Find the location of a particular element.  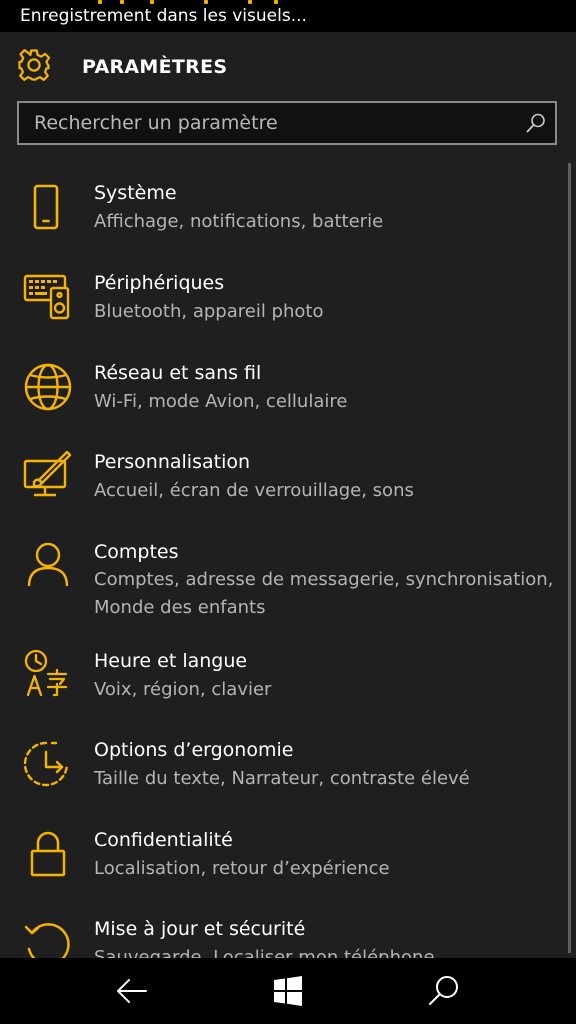

settings-item-title: Personnalisation is located at coordinates (172, 462).